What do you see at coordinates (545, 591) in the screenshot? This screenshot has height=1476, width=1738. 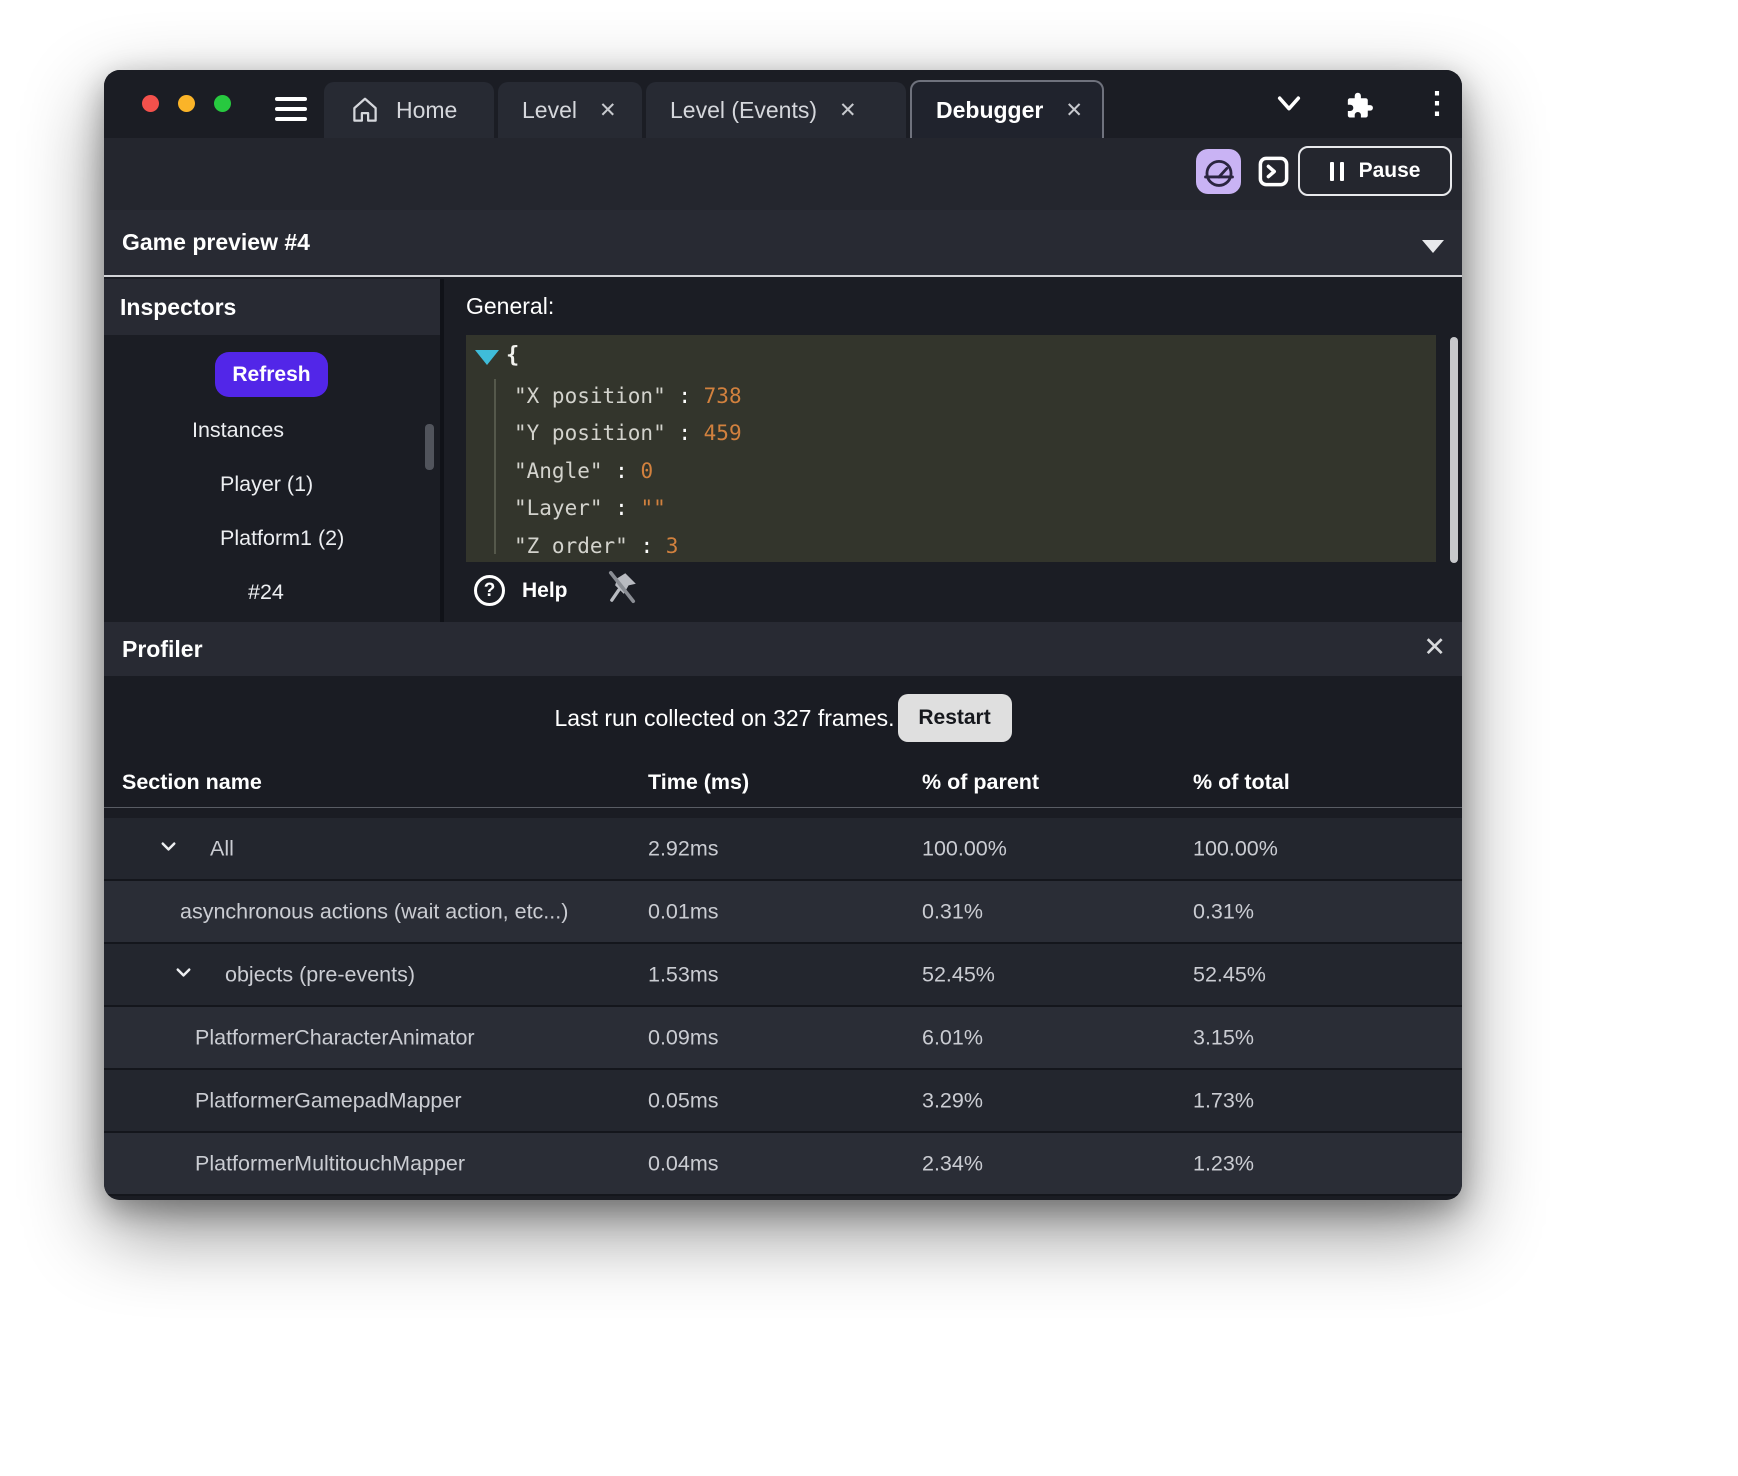 I see `help-button: Help` at bounding box center [545, 591].